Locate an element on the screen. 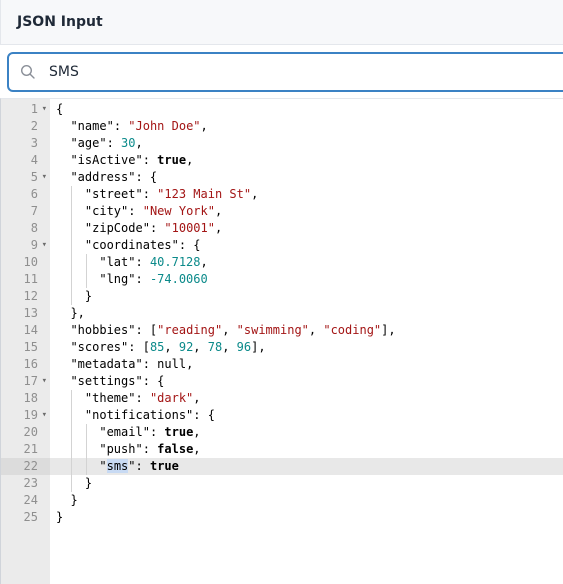 The image size is (563, 584). search-box is located at coordinates (285, 72).